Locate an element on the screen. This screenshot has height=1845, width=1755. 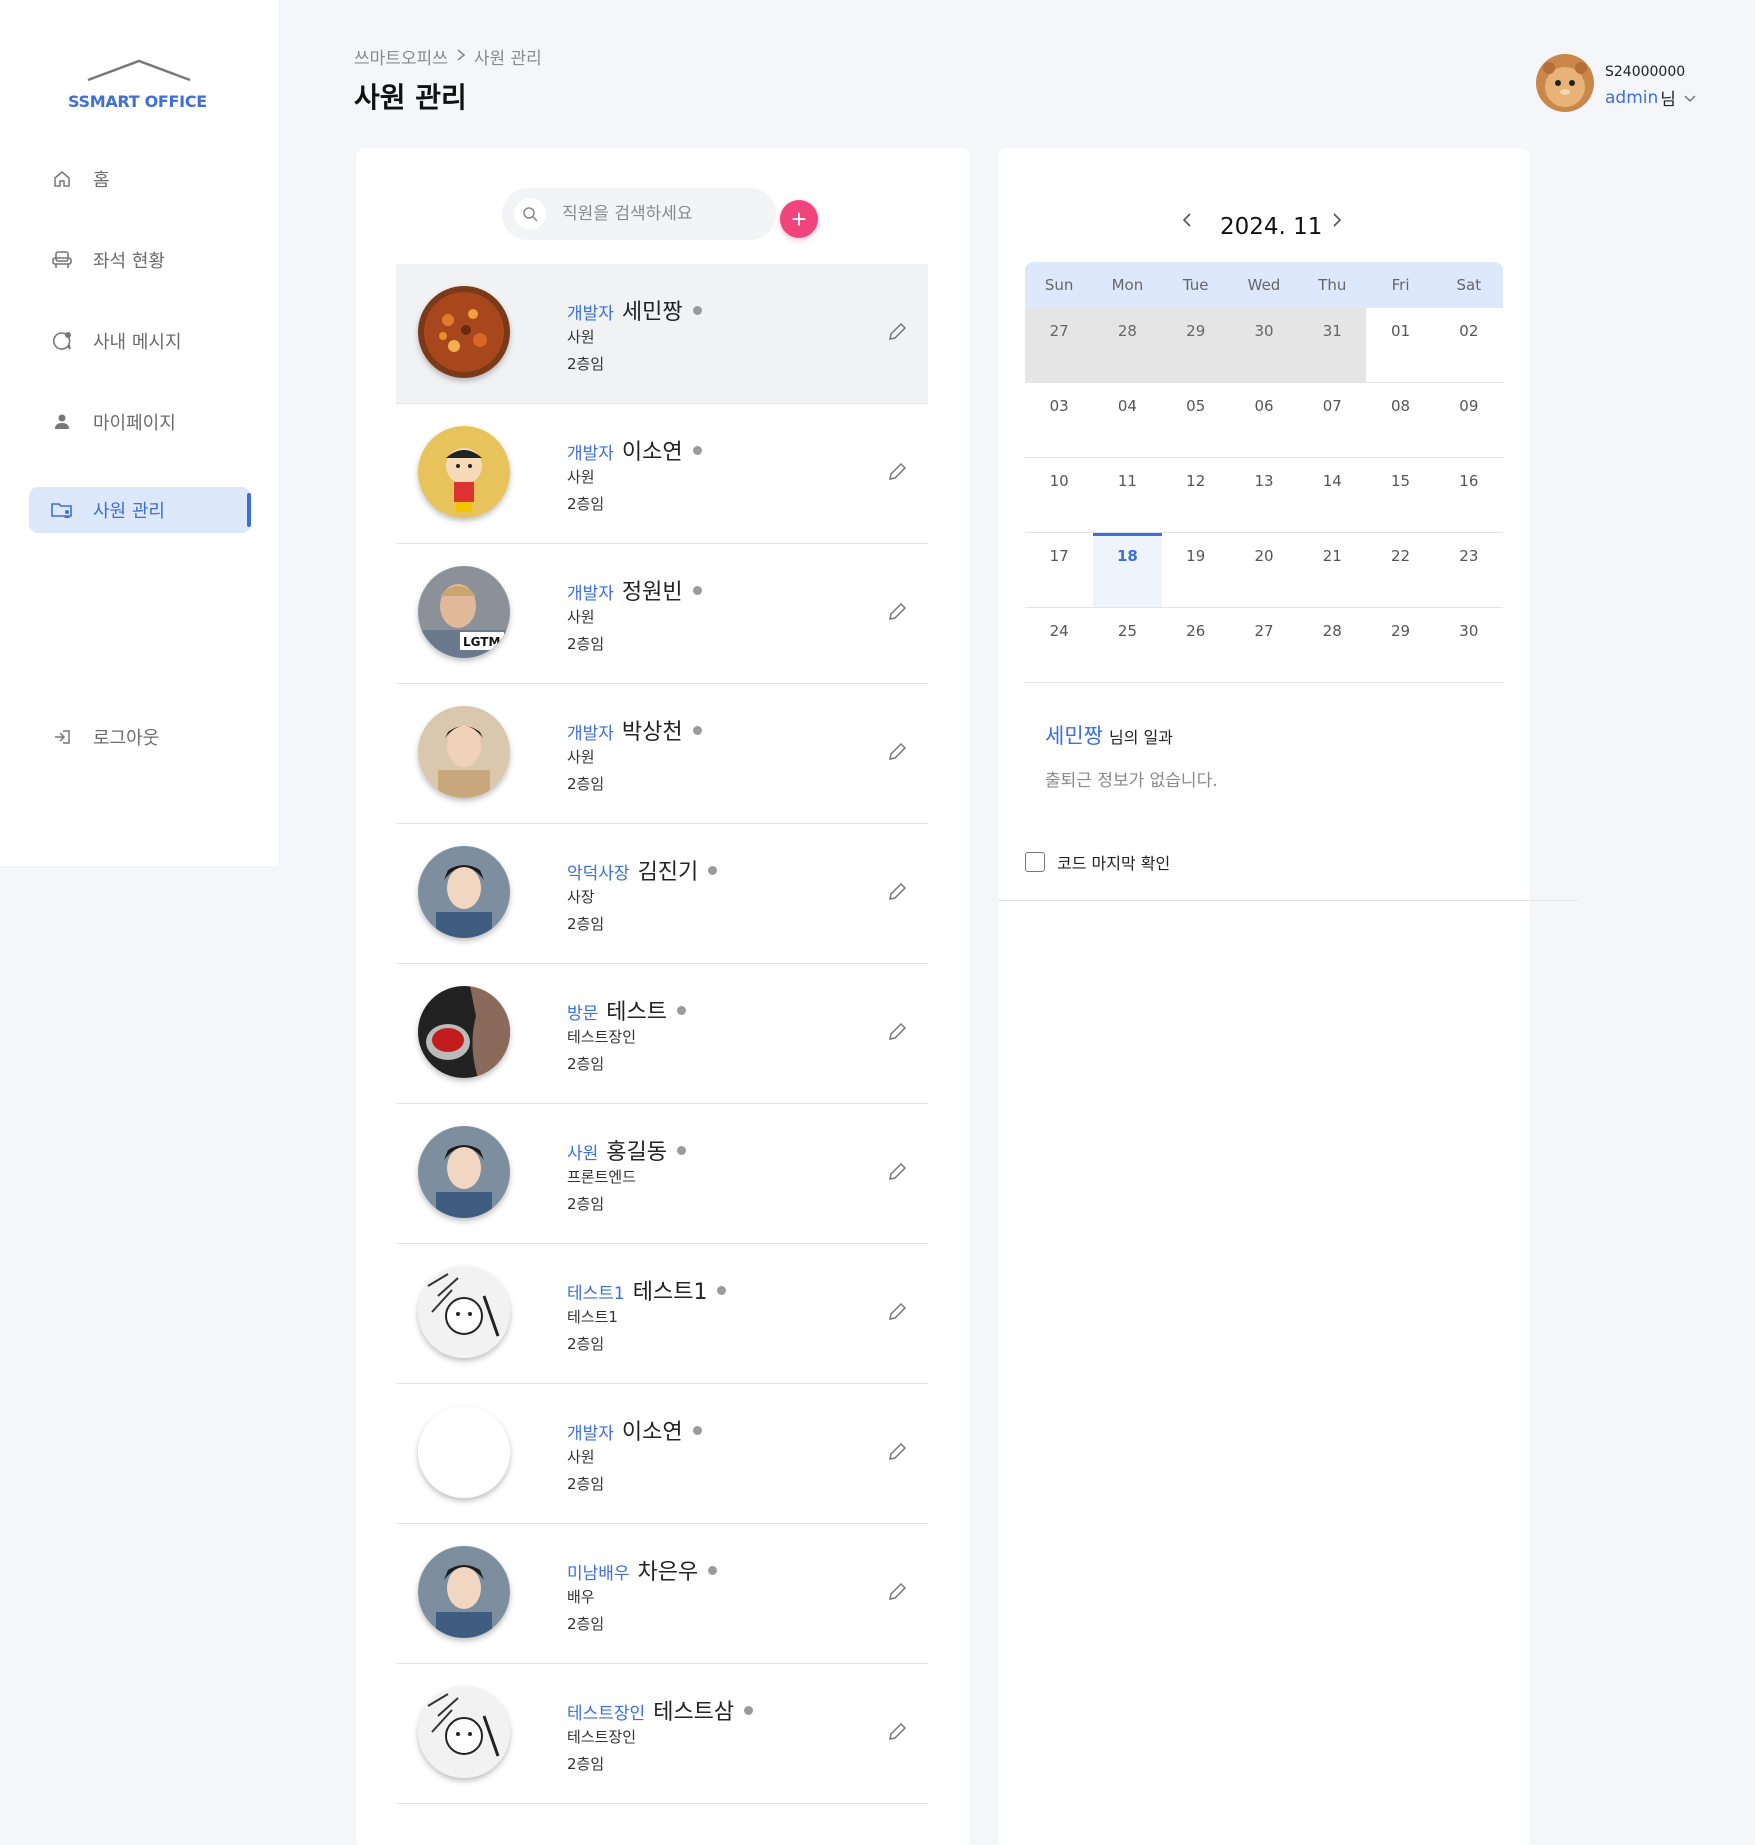
employee-name: 김진기 is located at coordinates (668, 872).